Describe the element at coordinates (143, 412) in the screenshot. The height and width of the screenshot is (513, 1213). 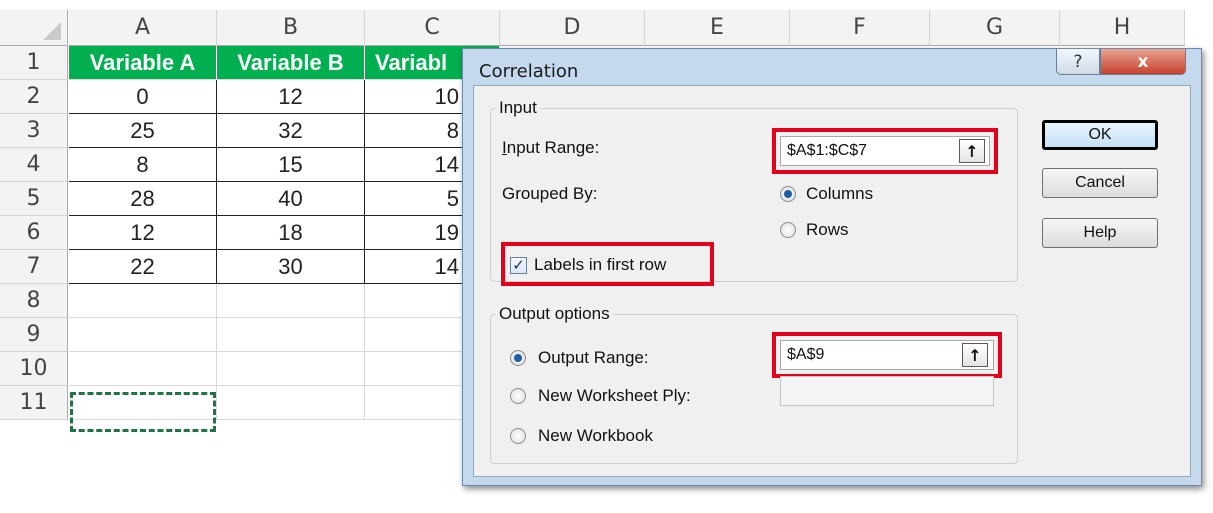
I see `copy-selection-marquee` at that location.